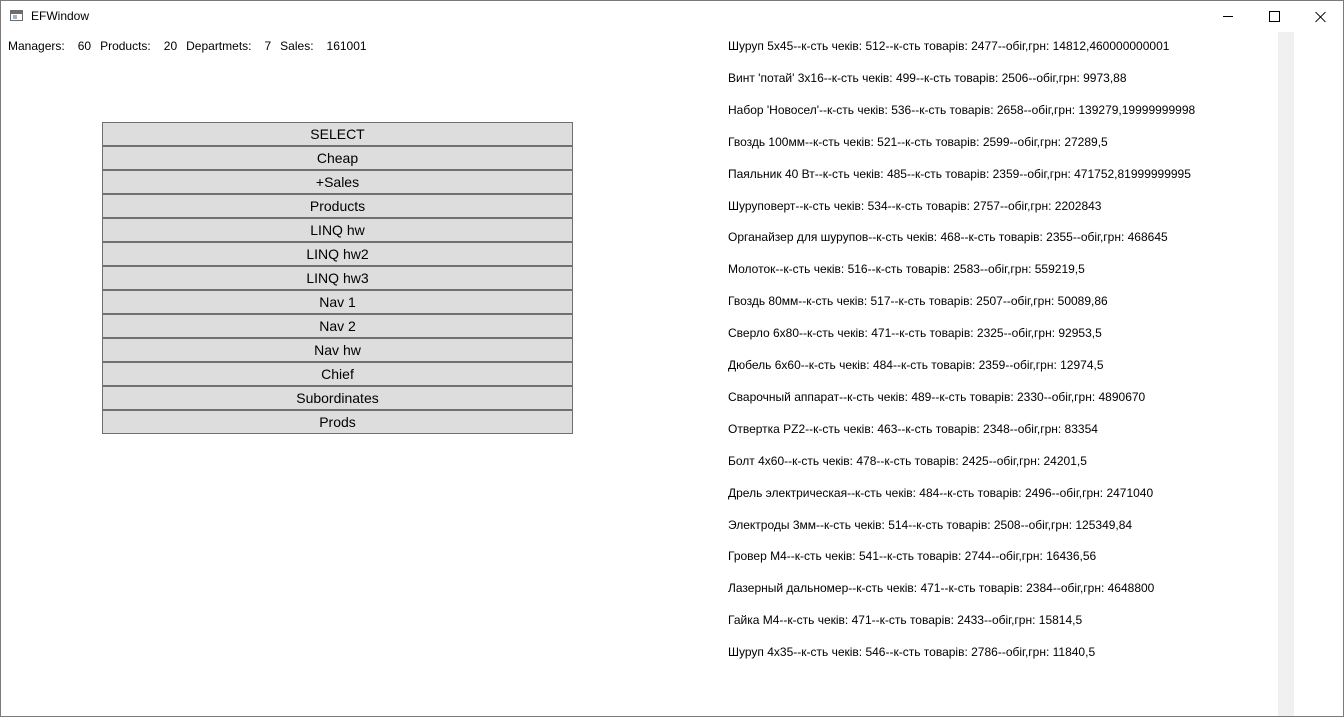 Image resolution: width=1344 pixels, height=717 pixels. I want to click on close-button, so click(1320, 16).